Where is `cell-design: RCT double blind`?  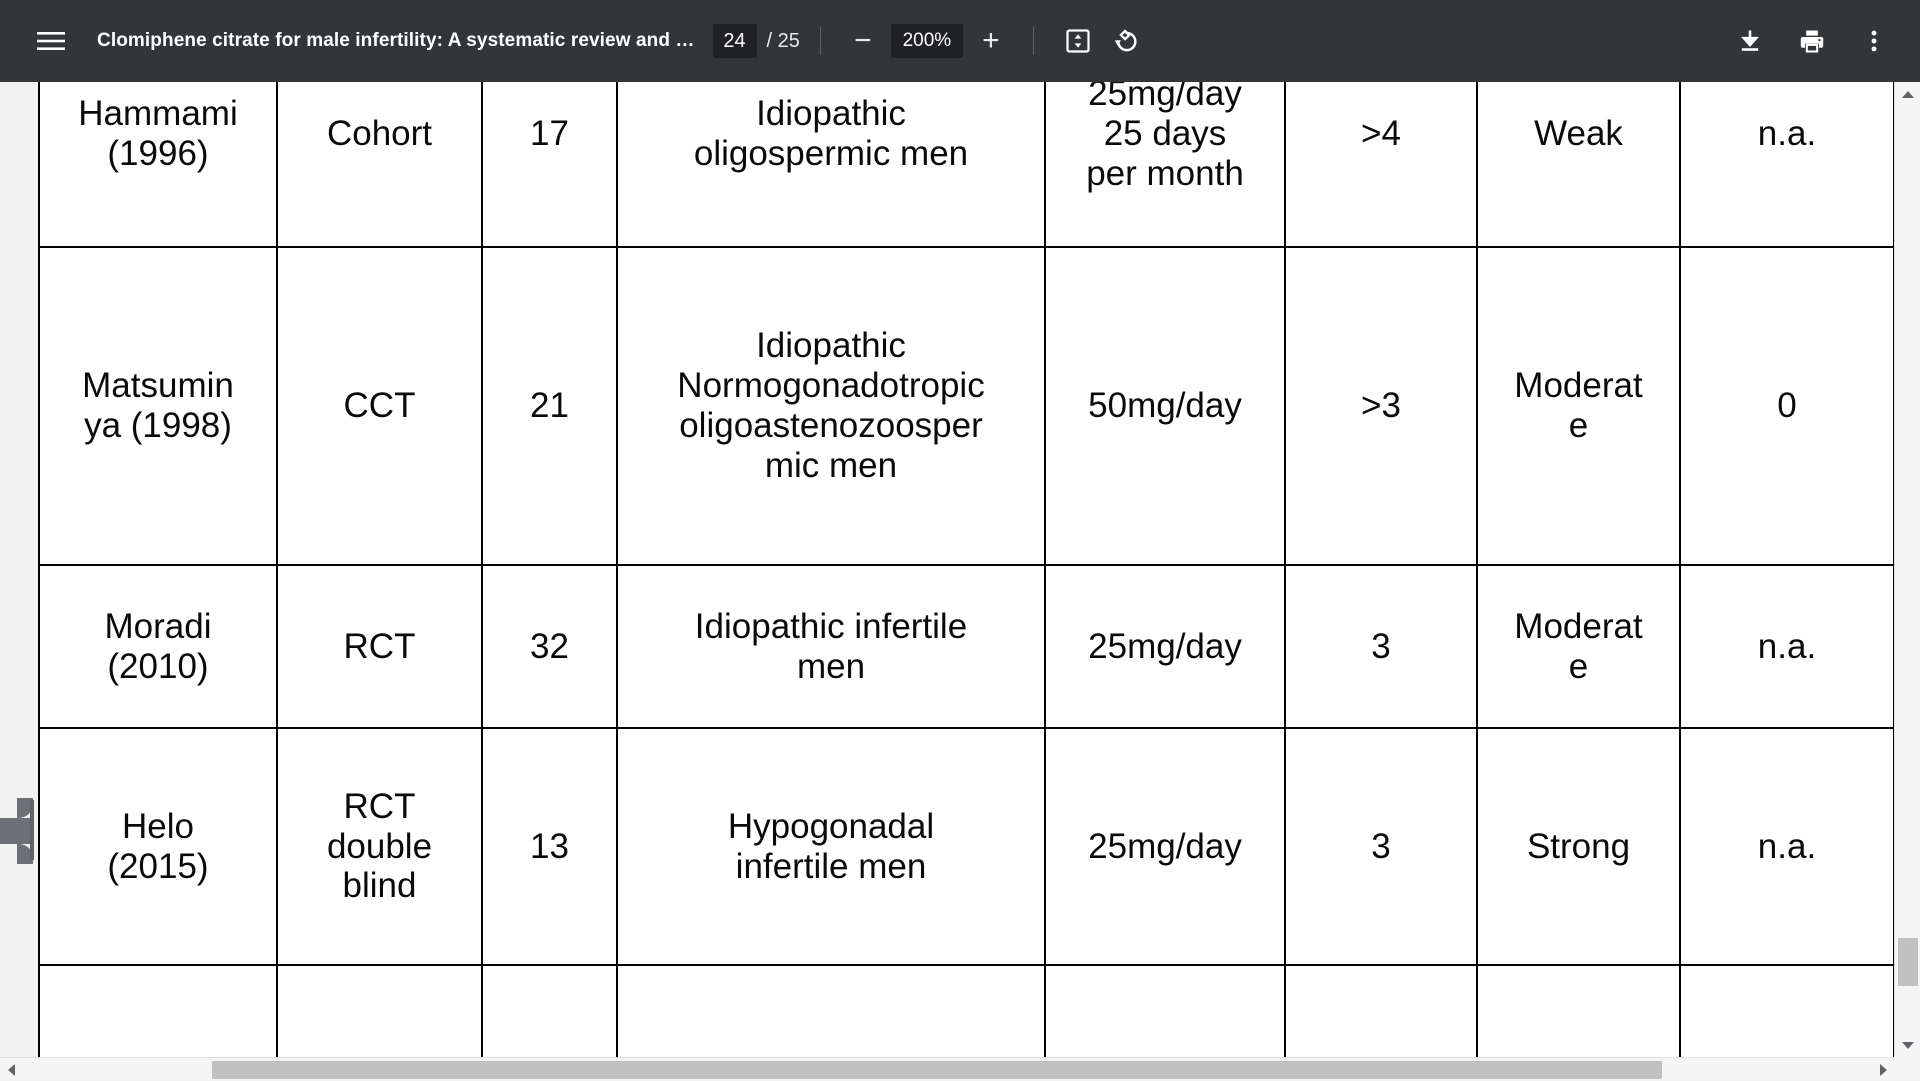
cell-design: RCT double blind is located at coordinates (379, 846).